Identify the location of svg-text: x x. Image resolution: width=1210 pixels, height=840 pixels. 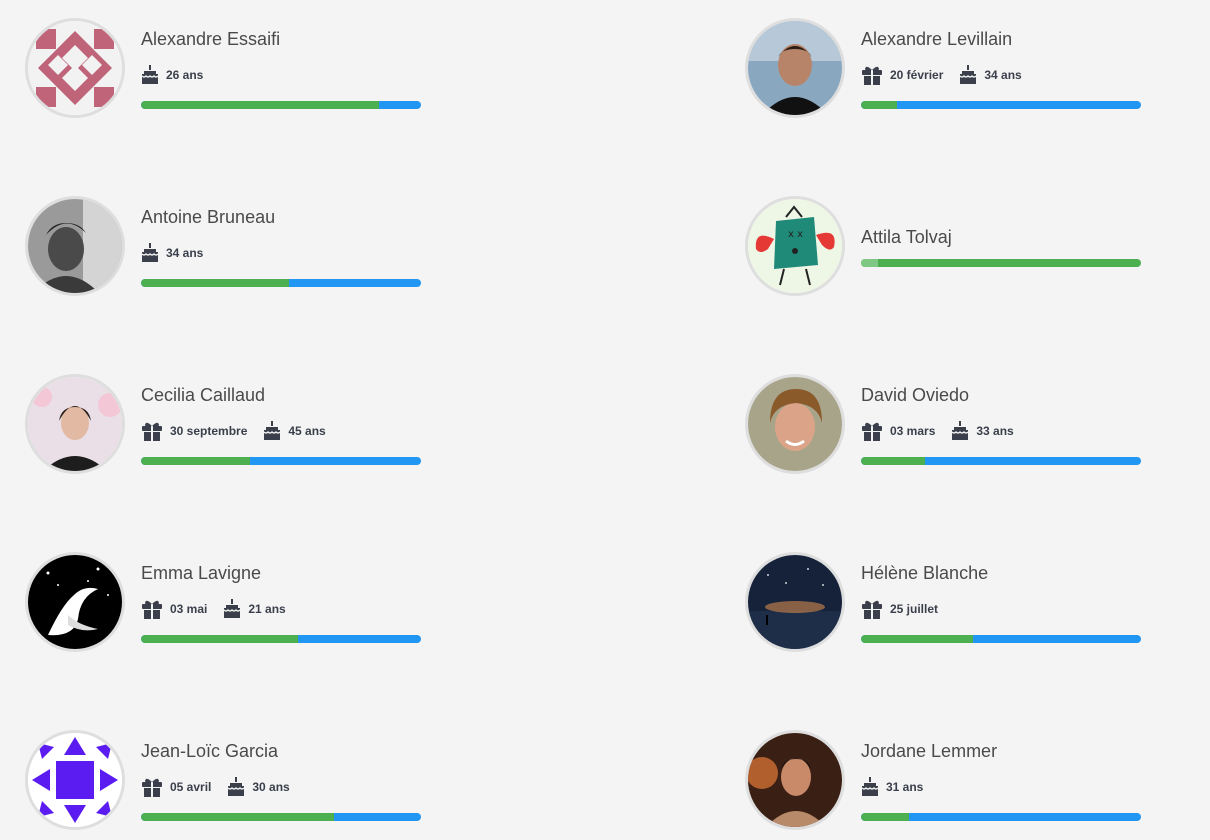
(795, 234).